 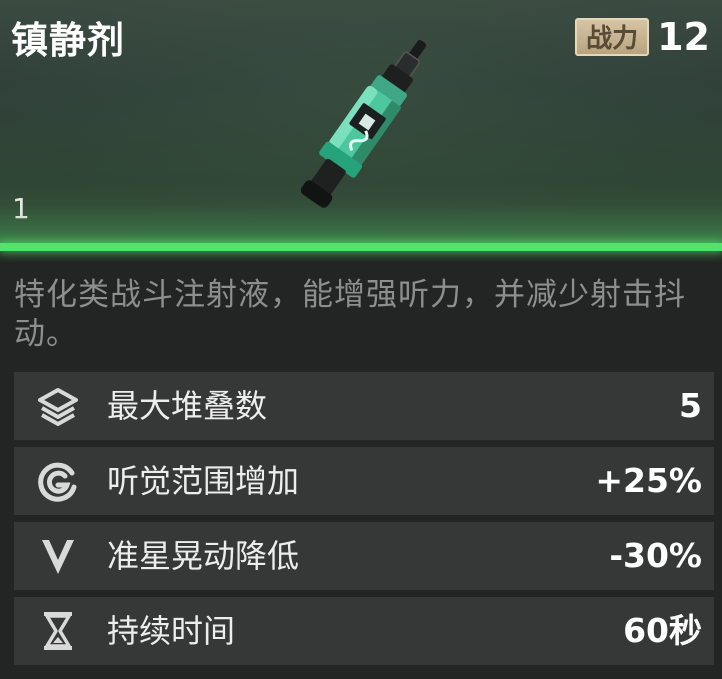 I want to click on stat-label: 最大堆叠数, so click(x=187, y=406).